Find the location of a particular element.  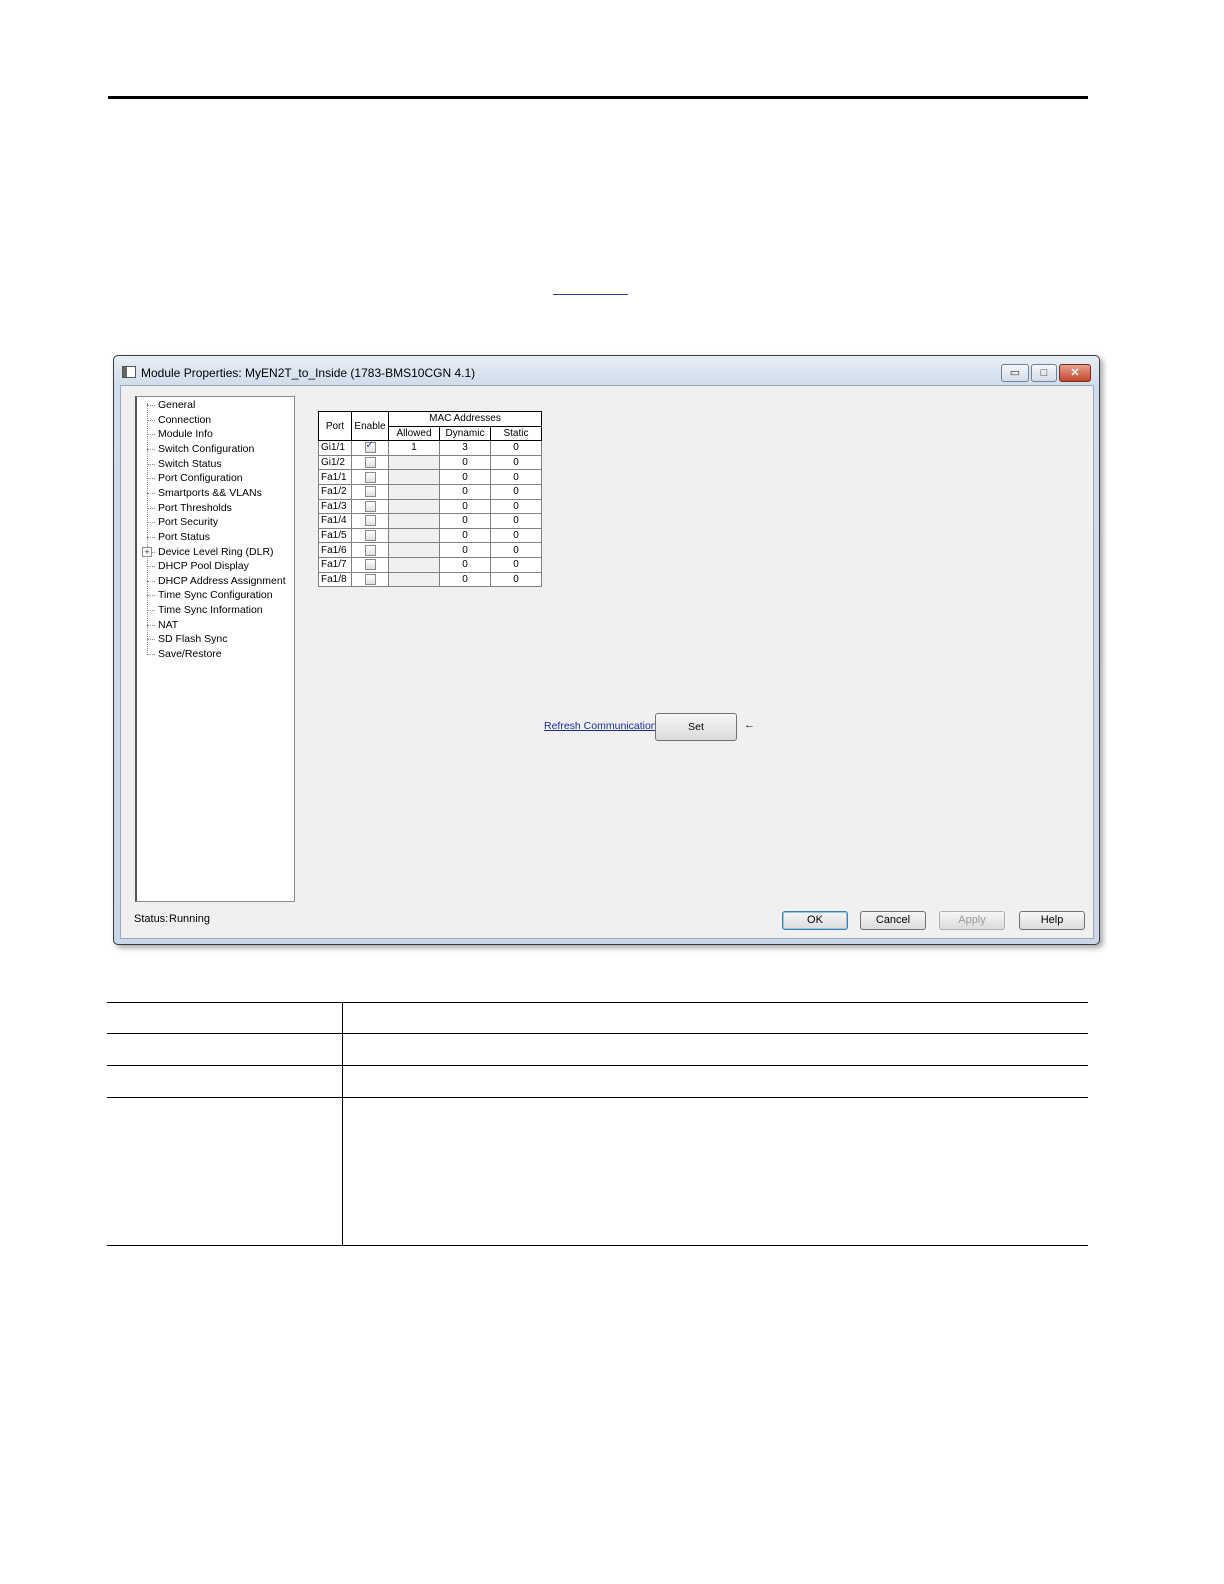

refresh-communication-link: Refresh Communication is located at coordinates (600, 726).